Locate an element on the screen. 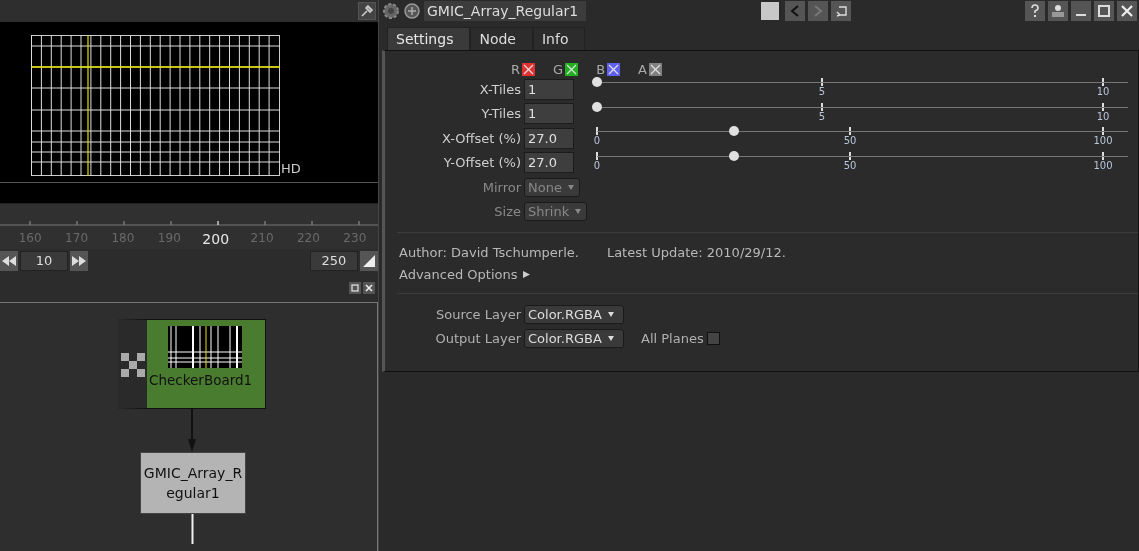  back-button is located at coordinates (794, 11).